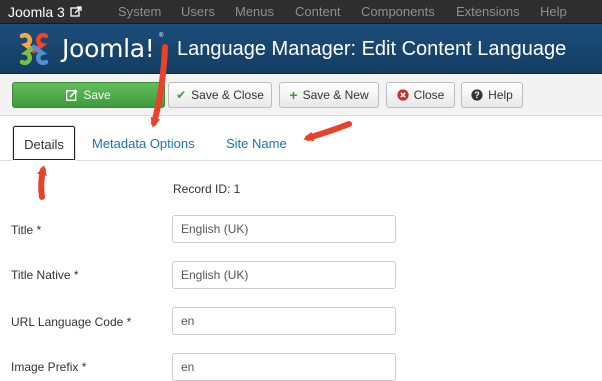 This screenshot has height=381, width=602. I want to click on logo-wordmark: Joomla!, so click(108, 48).